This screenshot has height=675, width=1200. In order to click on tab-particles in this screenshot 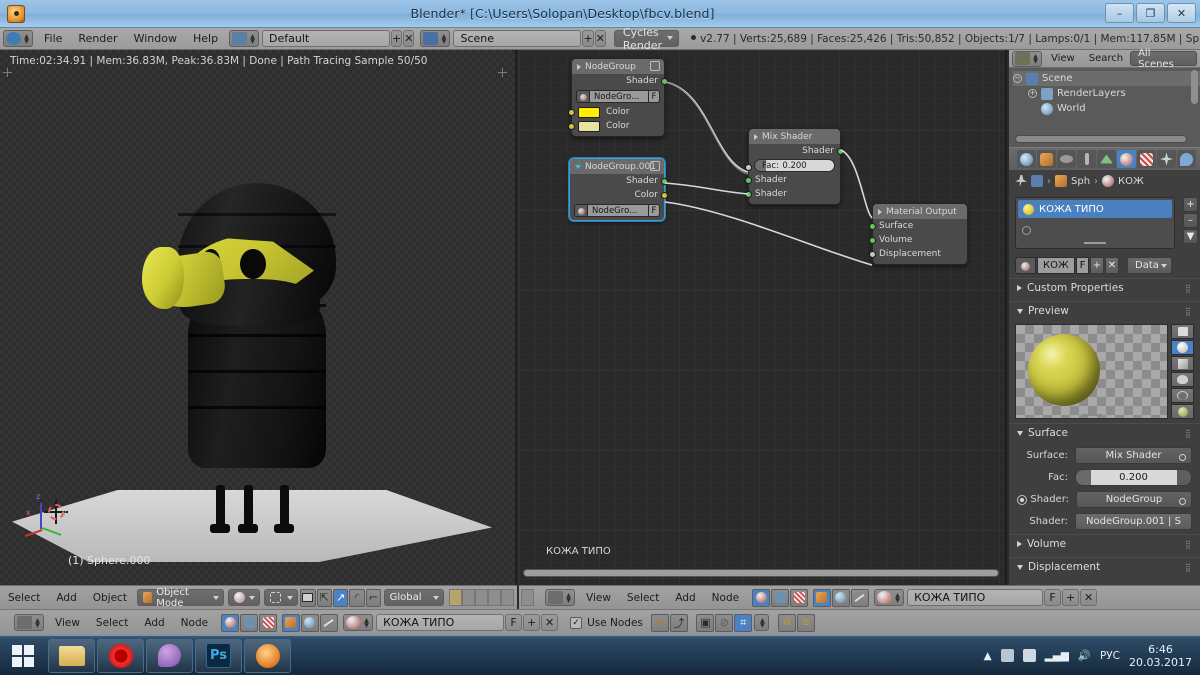, I will do `click(1166, 159)`.